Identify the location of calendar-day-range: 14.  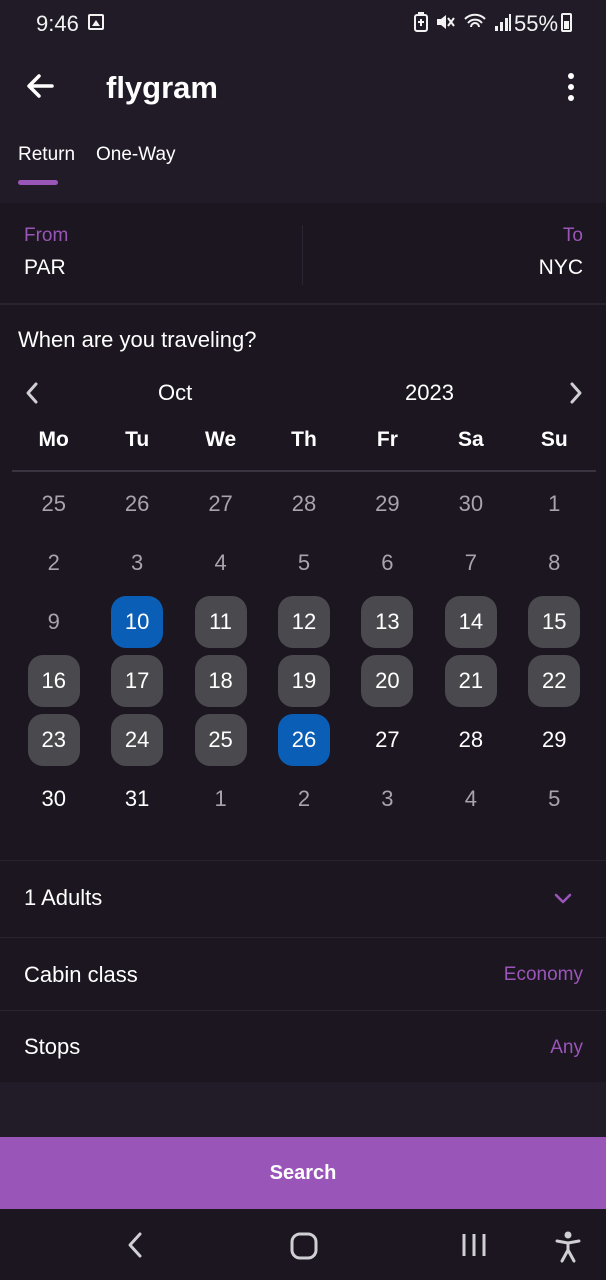
(470, 621).